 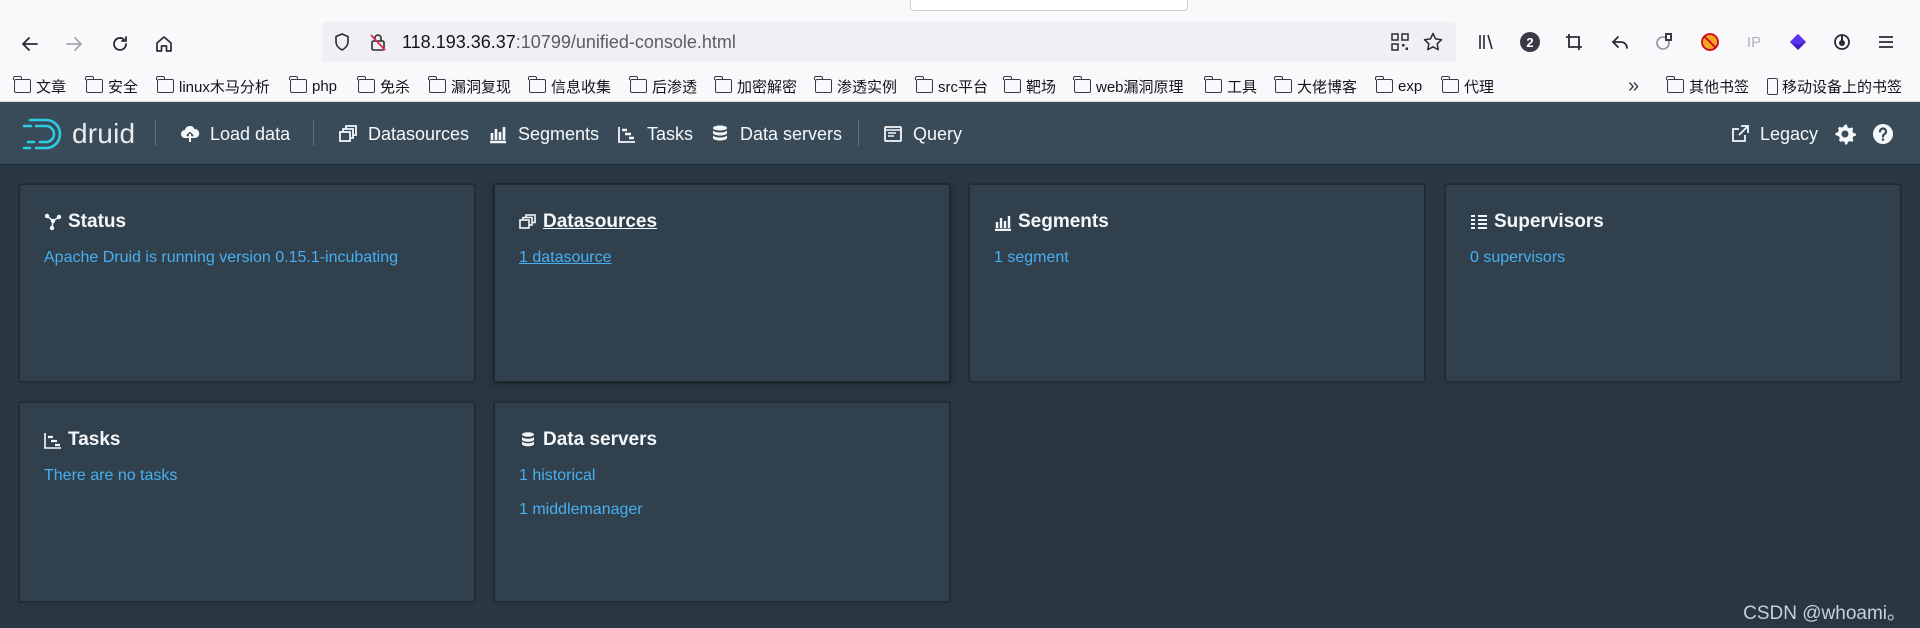 What do you see at coordinates (1530, 42) in the screenshot?
I see `extension-badge-icon: 2` at bounding box center [1530, 42].